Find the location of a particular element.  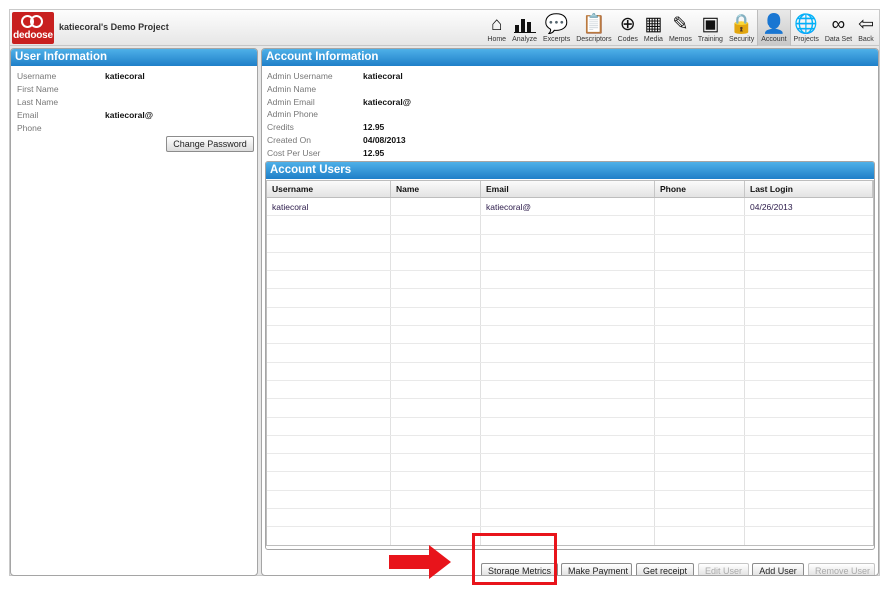

user-email-row: Email katiecoral@ is located at coordinates (85, 115).